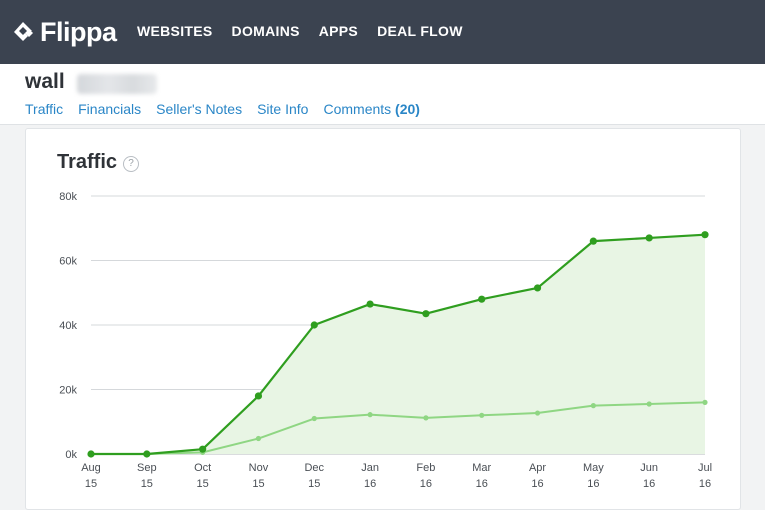 This screenshot has width=765, height=510. What do you see at coordinates (370, 468) in the screenshot?
I see `x-tick-label: Jan` at bounding box center [370, 468].